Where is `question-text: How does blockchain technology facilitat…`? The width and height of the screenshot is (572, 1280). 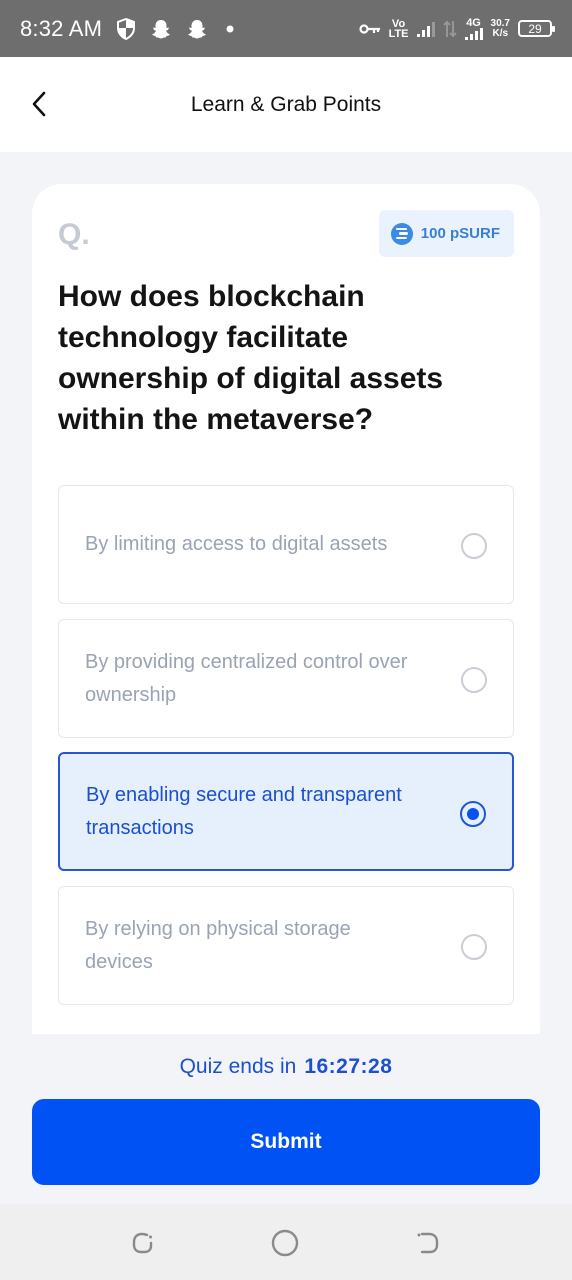 question-text: How does blockchain technology facilitat… is located at coordinates (251, 358).